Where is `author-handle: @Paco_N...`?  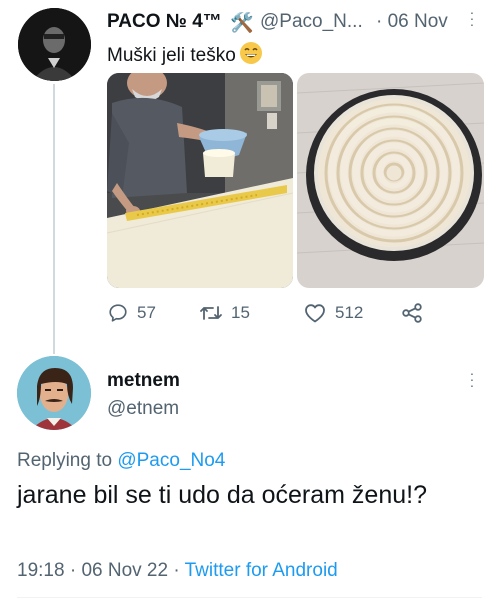
author-handle: @Paco_N... is located at coordinates (311, 22).